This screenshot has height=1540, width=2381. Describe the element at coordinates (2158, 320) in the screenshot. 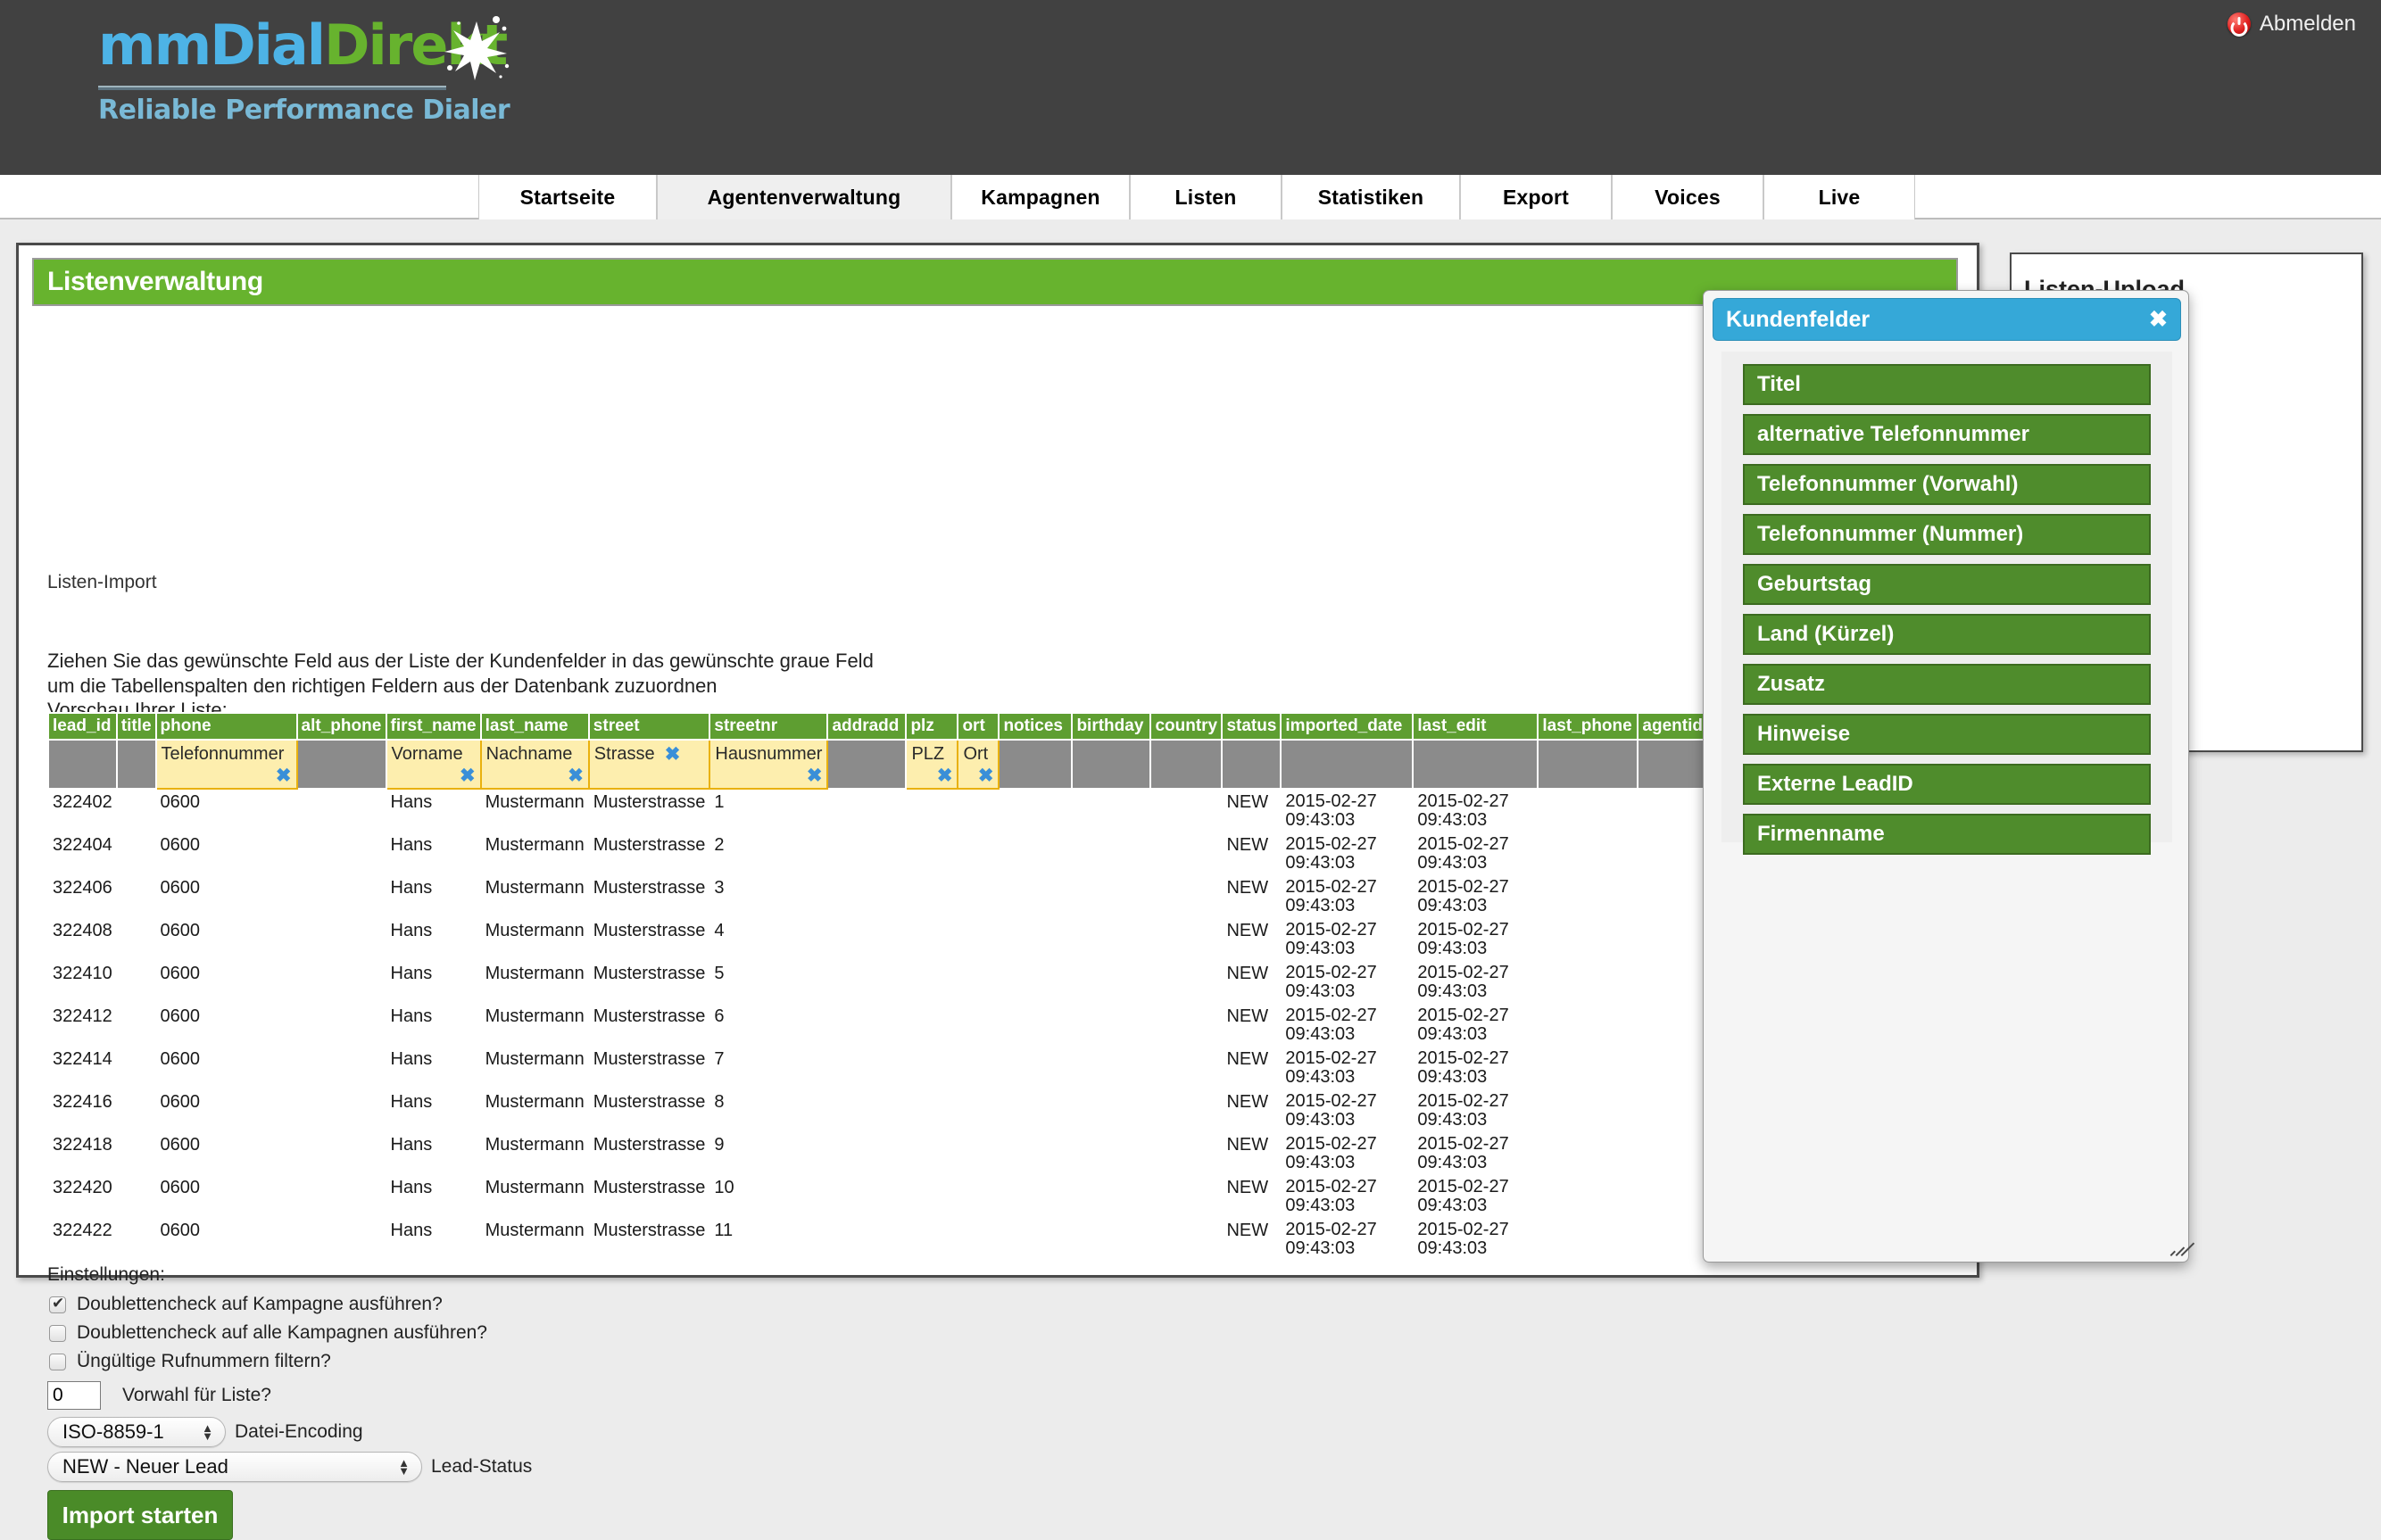

I see `close-icon: ✖` at that location.